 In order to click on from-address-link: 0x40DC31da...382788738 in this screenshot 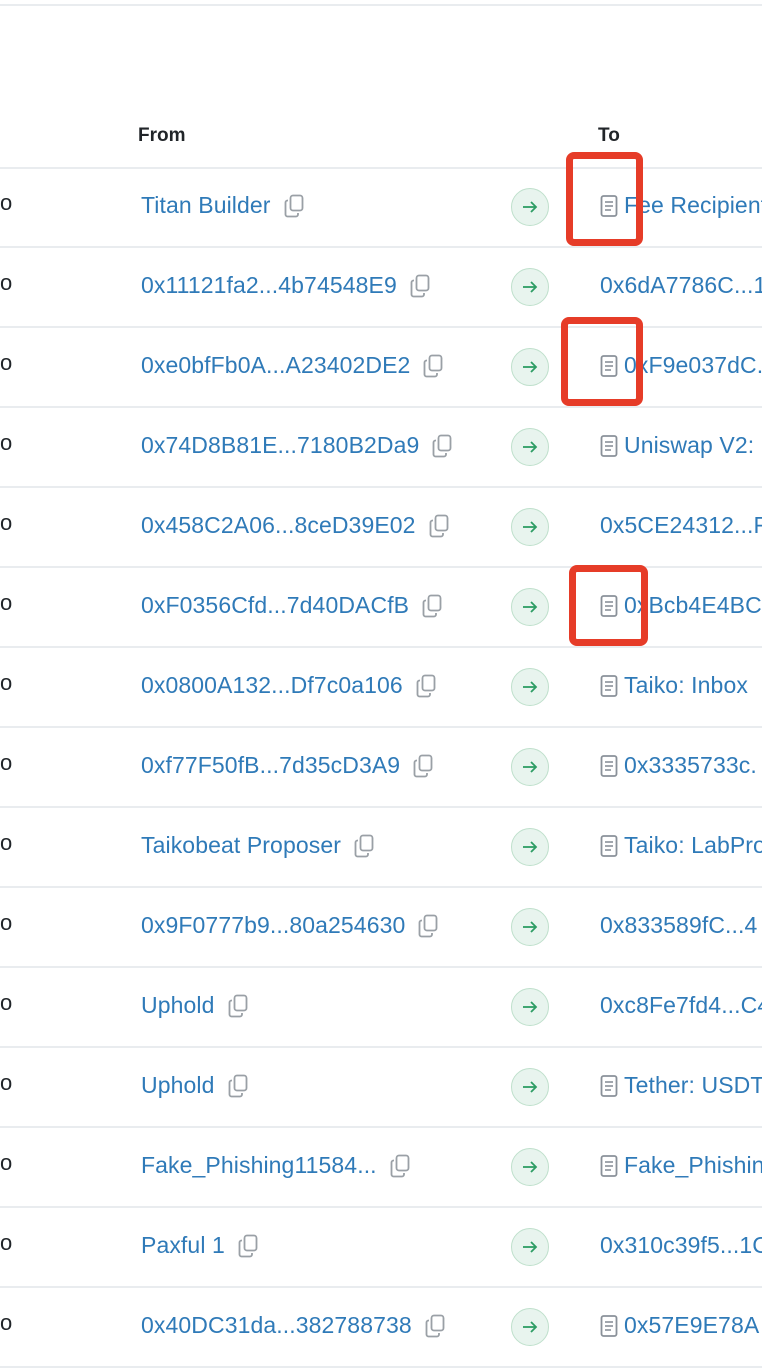, I will do `click(276, 1325)`.